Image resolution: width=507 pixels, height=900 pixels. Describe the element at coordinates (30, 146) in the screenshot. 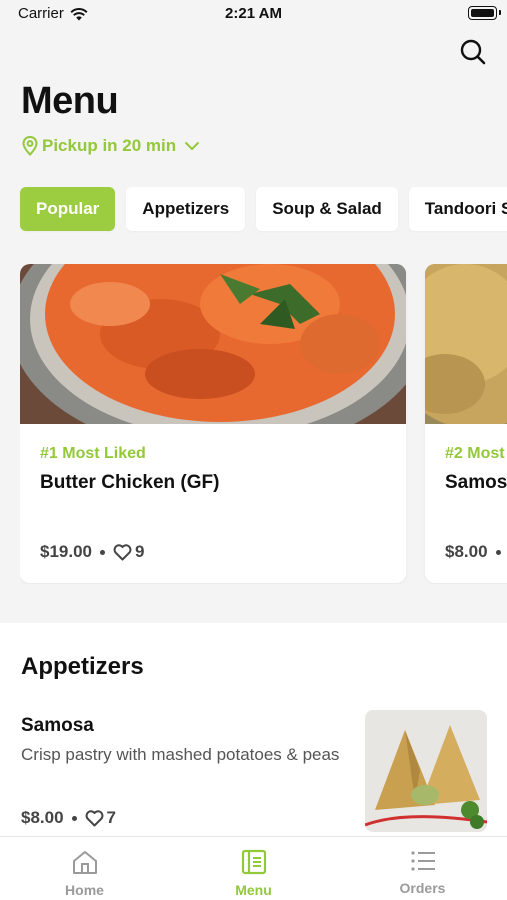

I see `location-pin-icon` at that location.